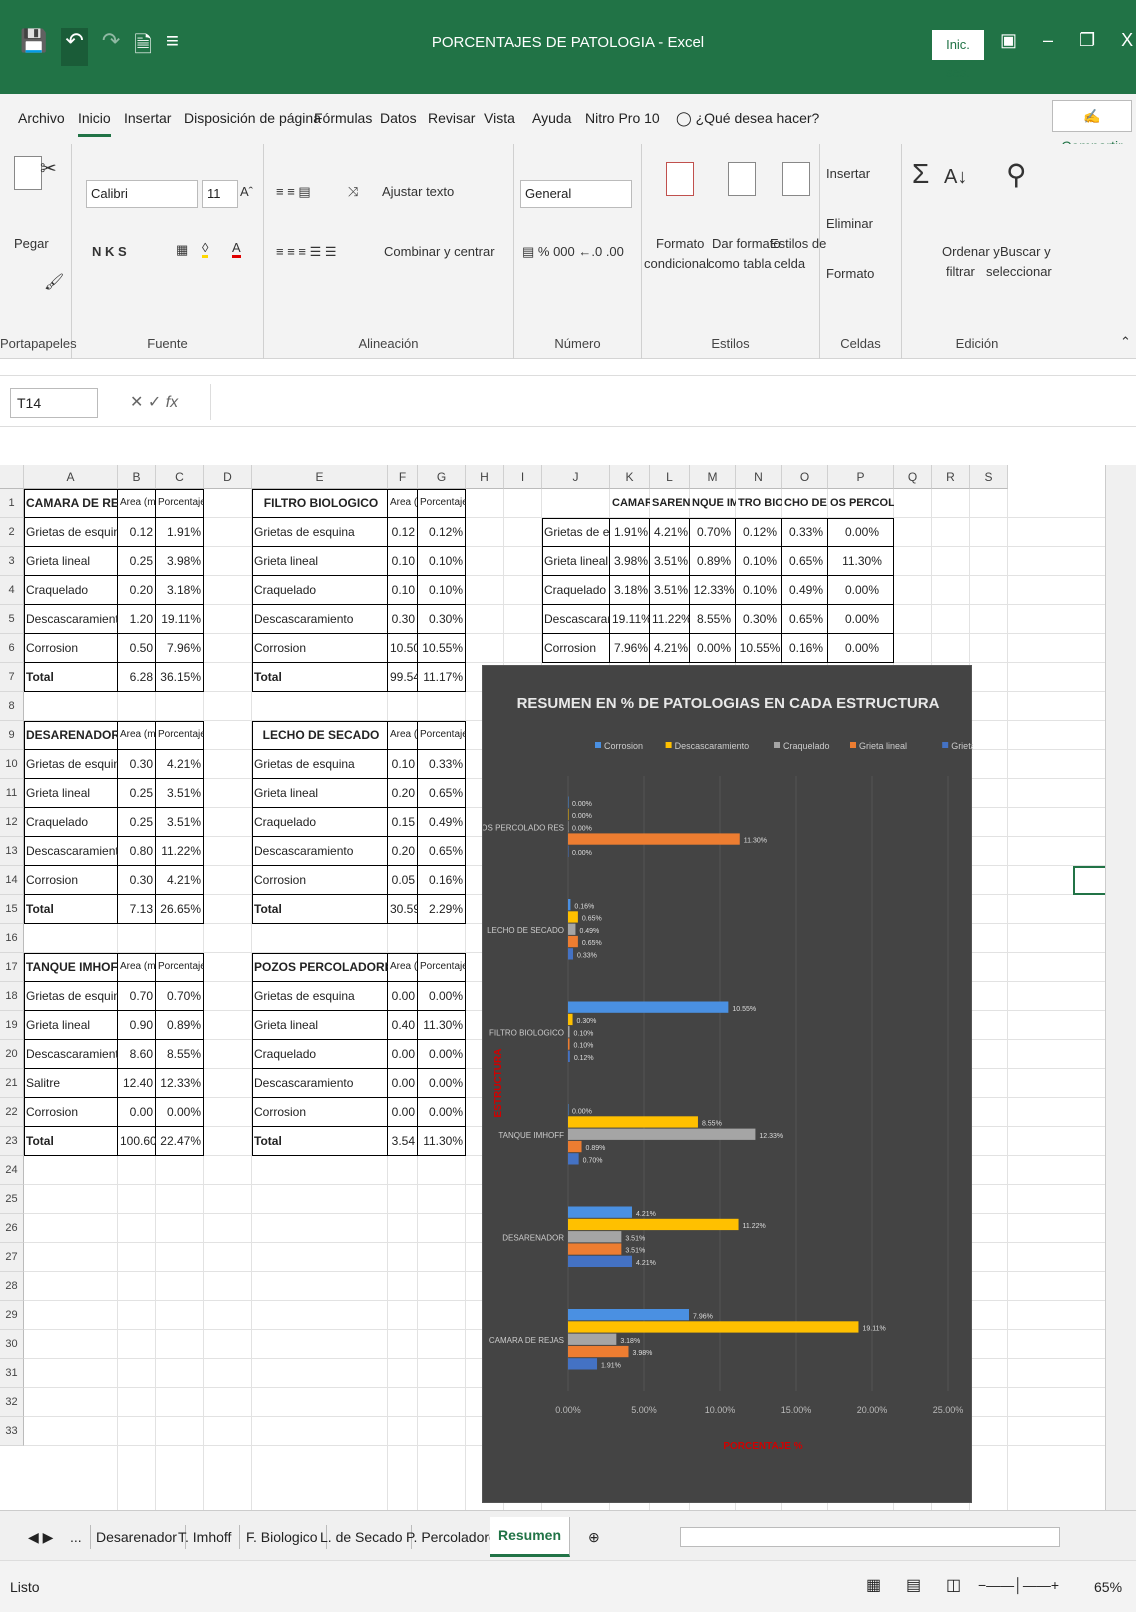 This screenshot has width=1136, height=1612. Describe the element at coordinates (236, 249) in the screenshot. I see `font-color-icon: A` at that location.